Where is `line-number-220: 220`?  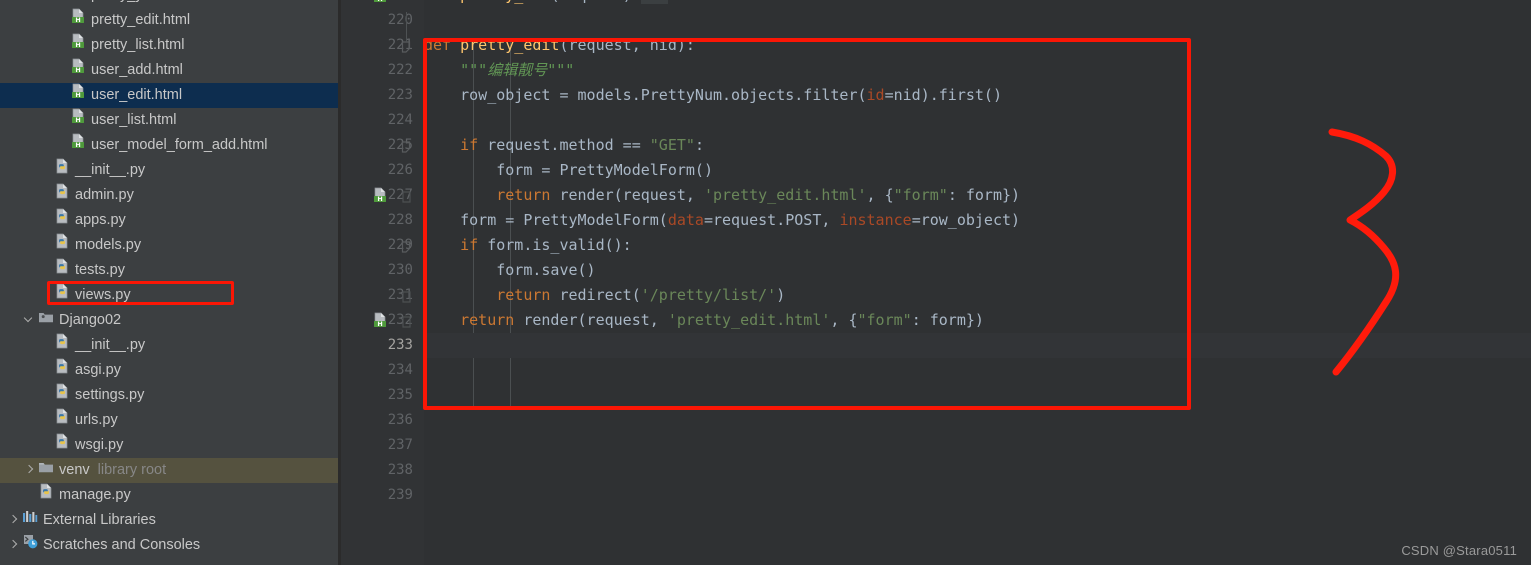
line-number-220: 220 is located at coordinates (383, 20).